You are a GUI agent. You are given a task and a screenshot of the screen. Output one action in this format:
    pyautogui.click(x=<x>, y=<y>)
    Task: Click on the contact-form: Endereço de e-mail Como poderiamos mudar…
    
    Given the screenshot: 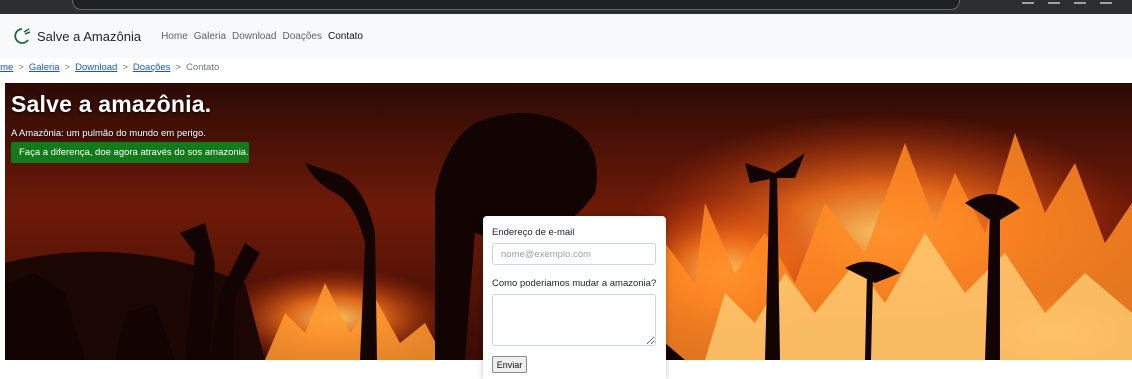 What is the action you would take?
    pyautogui.click(x=574, y=297)
    